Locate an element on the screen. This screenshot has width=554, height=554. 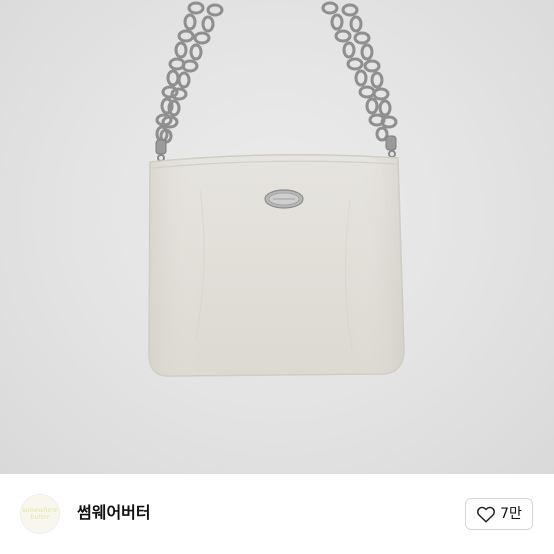
right-chain is located at coordinates (359, 71).